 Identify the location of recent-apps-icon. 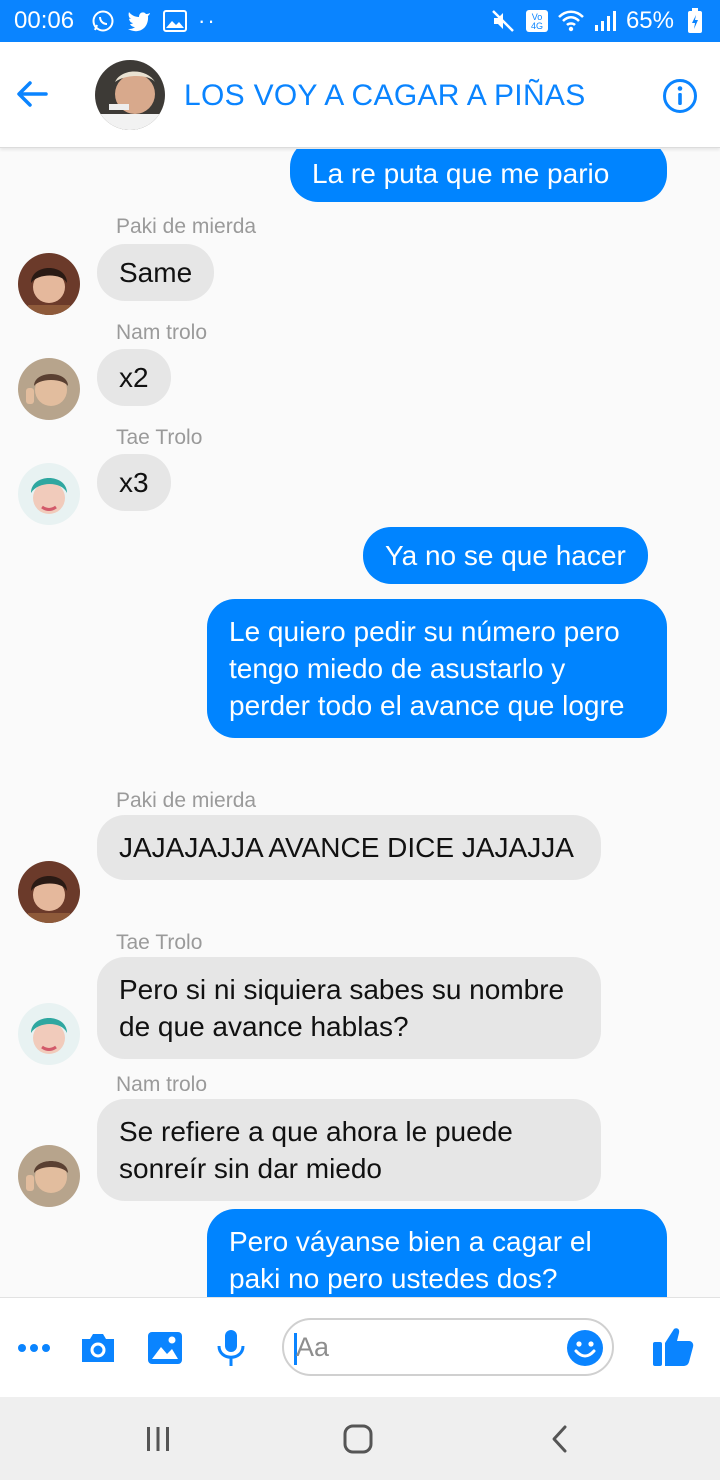
(158, 1439).